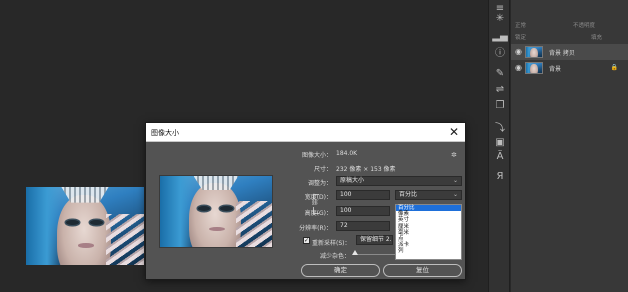 The image size is (628, 292). I want to click on fit-to-value: 原稿大小, so click(352, 180).